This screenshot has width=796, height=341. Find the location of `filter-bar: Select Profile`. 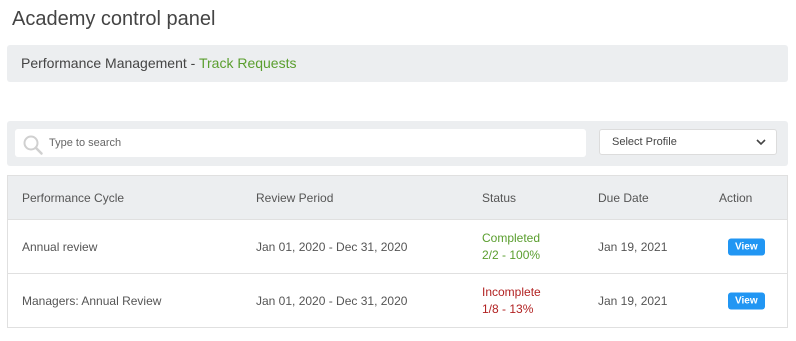

filter-bar: Select Profile is located at coordinates (397, 143).